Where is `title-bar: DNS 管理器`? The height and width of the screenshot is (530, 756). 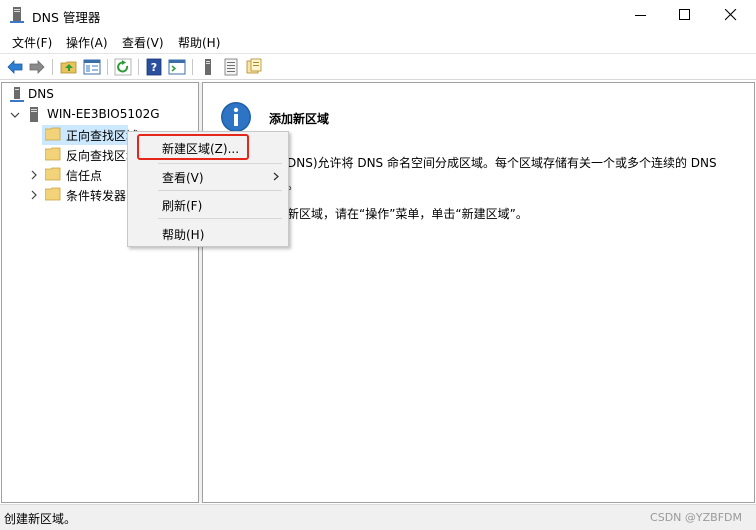 title-bar: DNS 管理器 is located at coordinates (378, 15).